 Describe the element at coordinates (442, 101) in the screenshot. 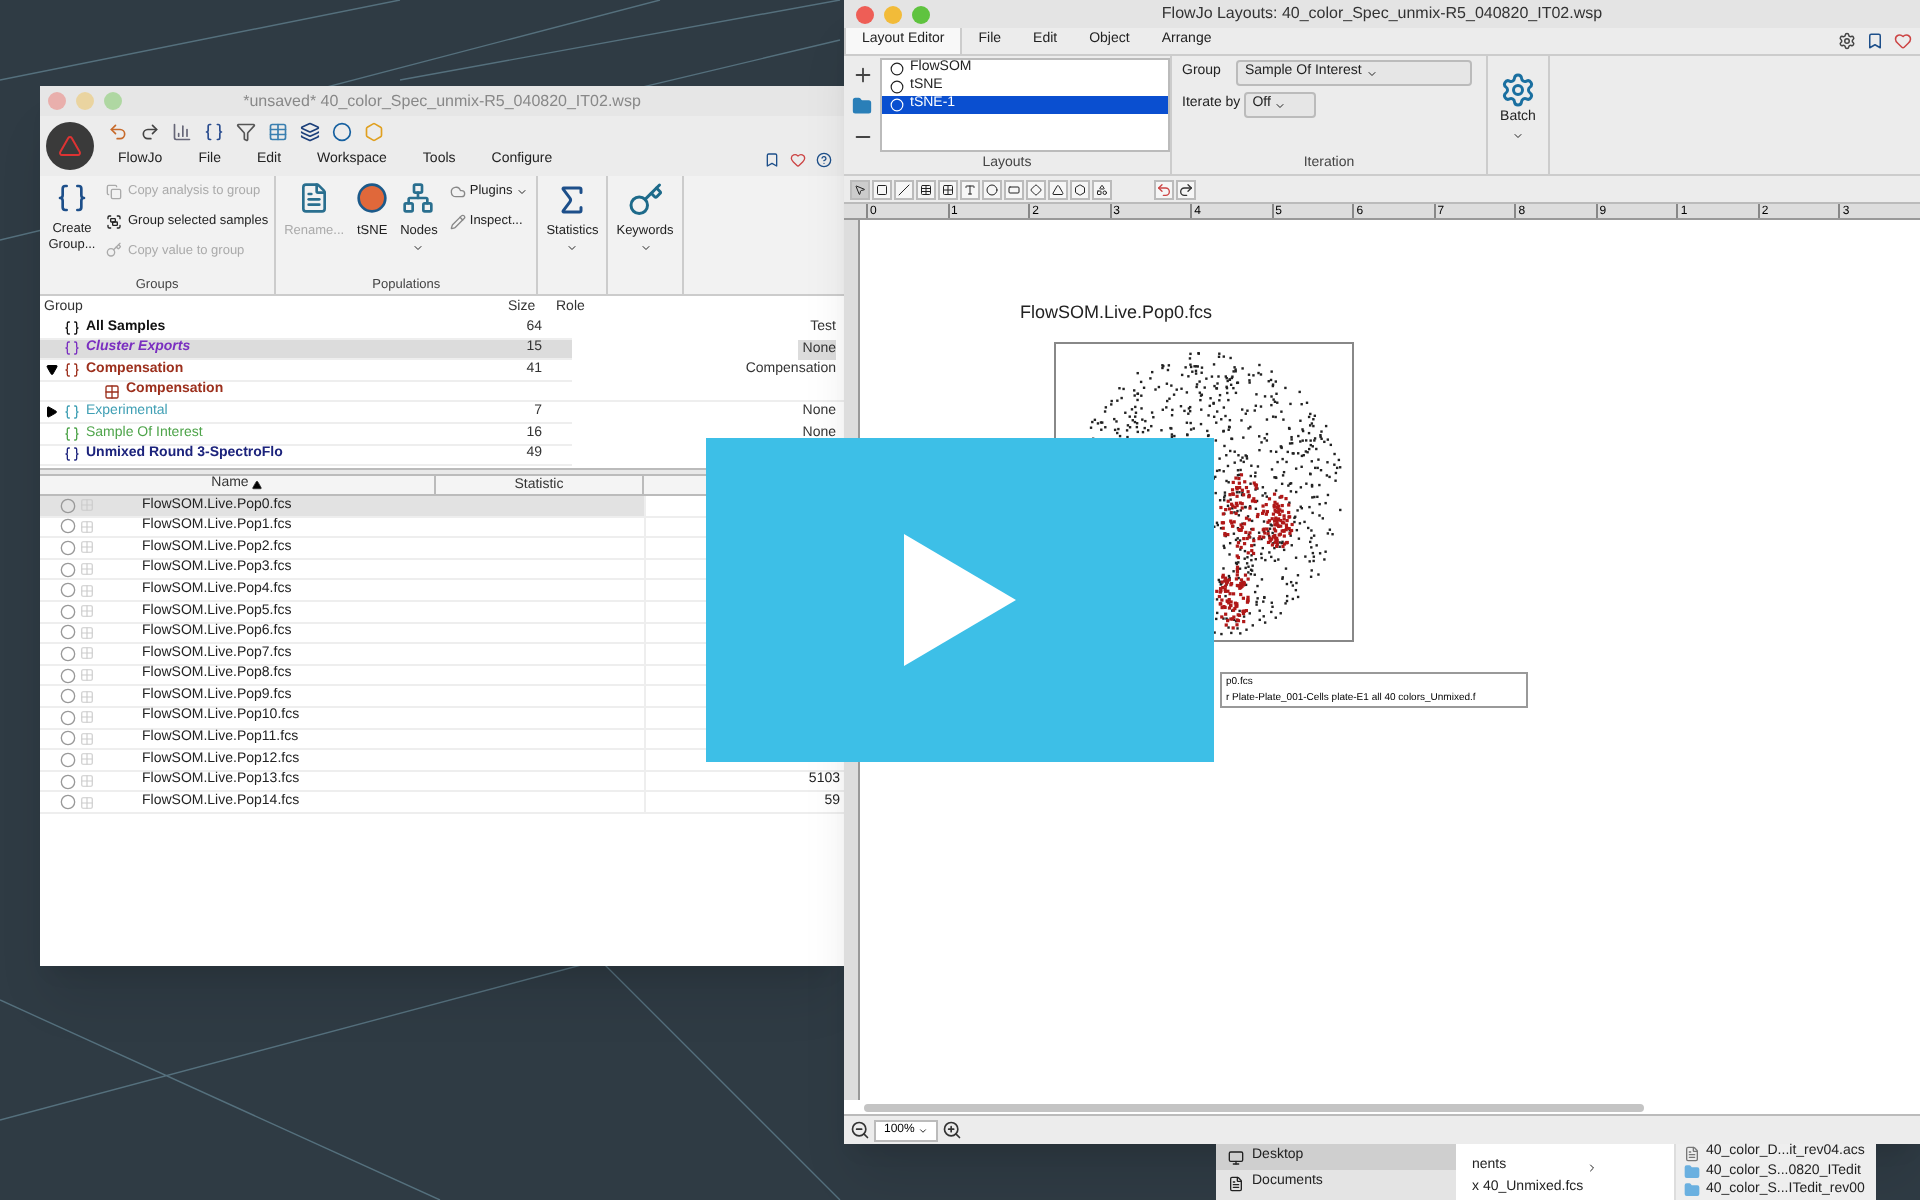

I see `window-title: *unsaved* 40_color_Spec_unmix-R5_040820_IT02.wsp` at that location.